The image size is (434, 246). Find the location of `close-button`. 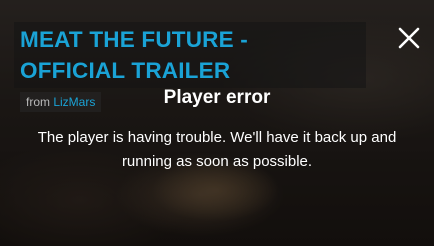

close-button is located at coordinates (409, 38).